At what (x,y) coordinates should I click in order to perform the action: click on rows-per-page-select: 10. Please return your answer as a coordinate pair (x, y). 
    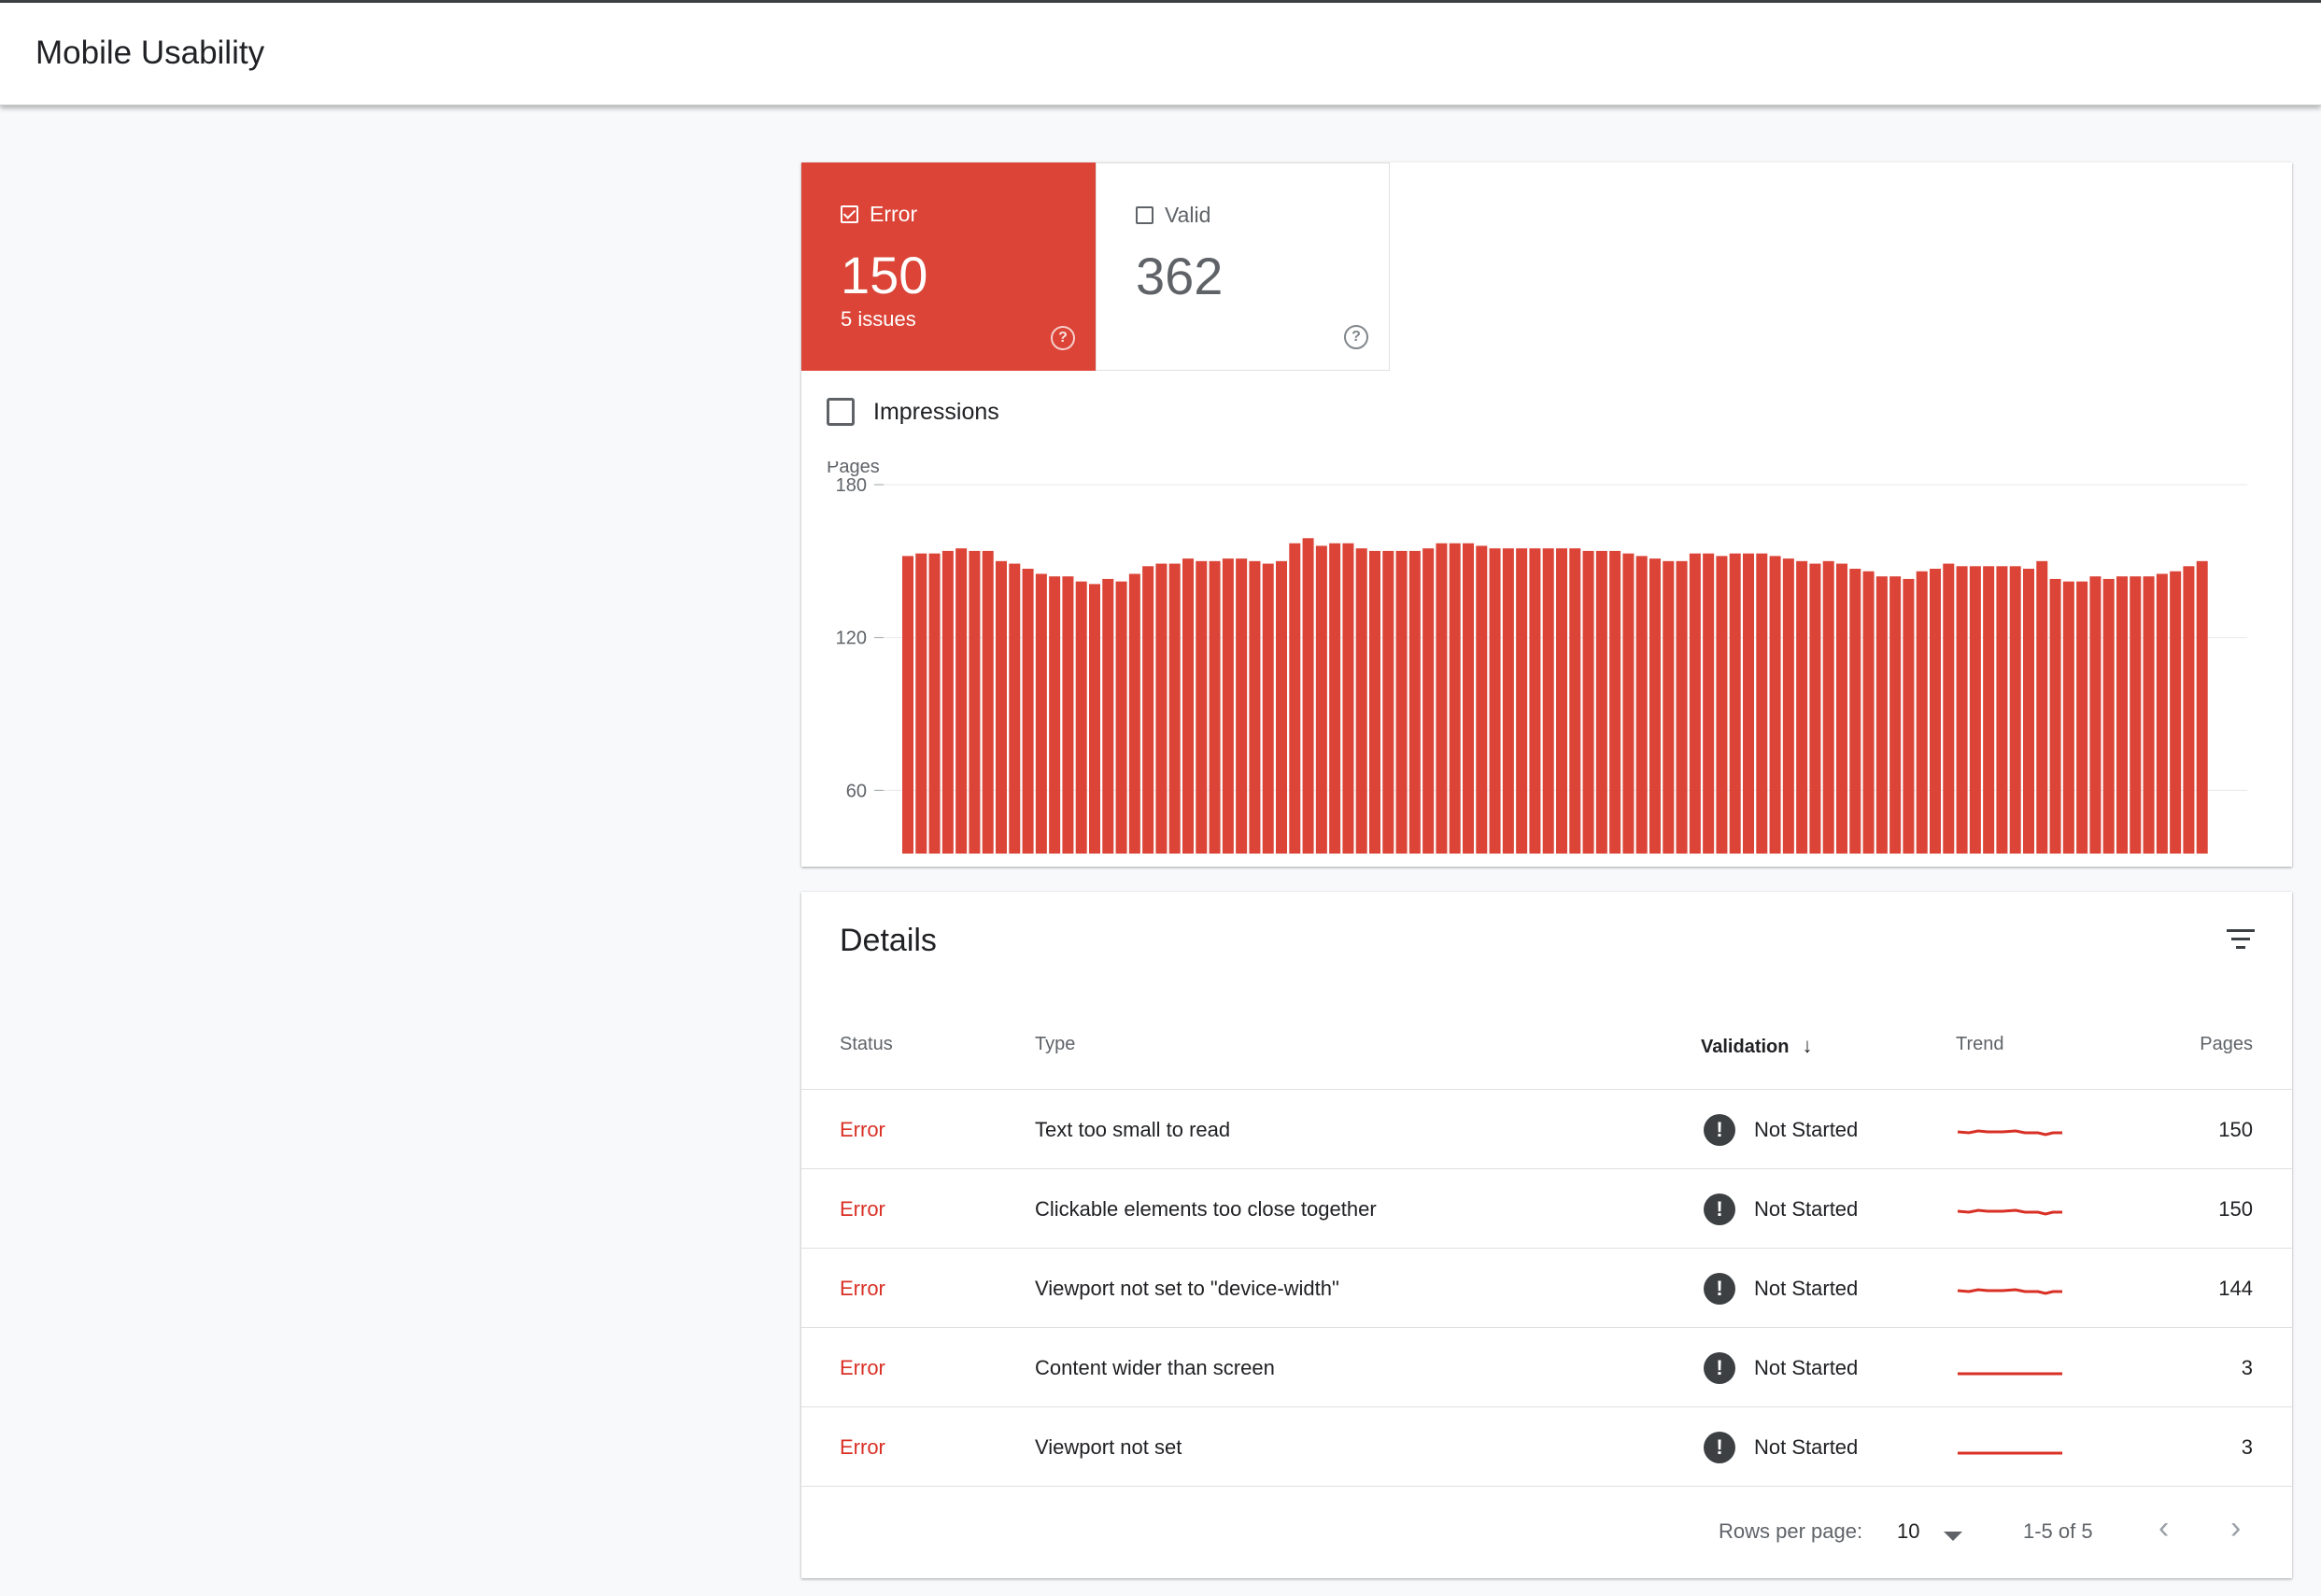
    Looking at the image, I should click on (1908, 1531).